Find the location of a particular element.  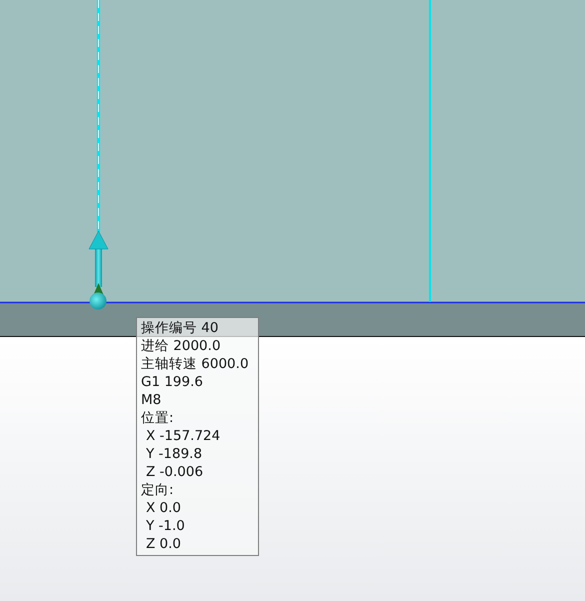

tooltip-line: M8 is located at coordinates (151, 400).